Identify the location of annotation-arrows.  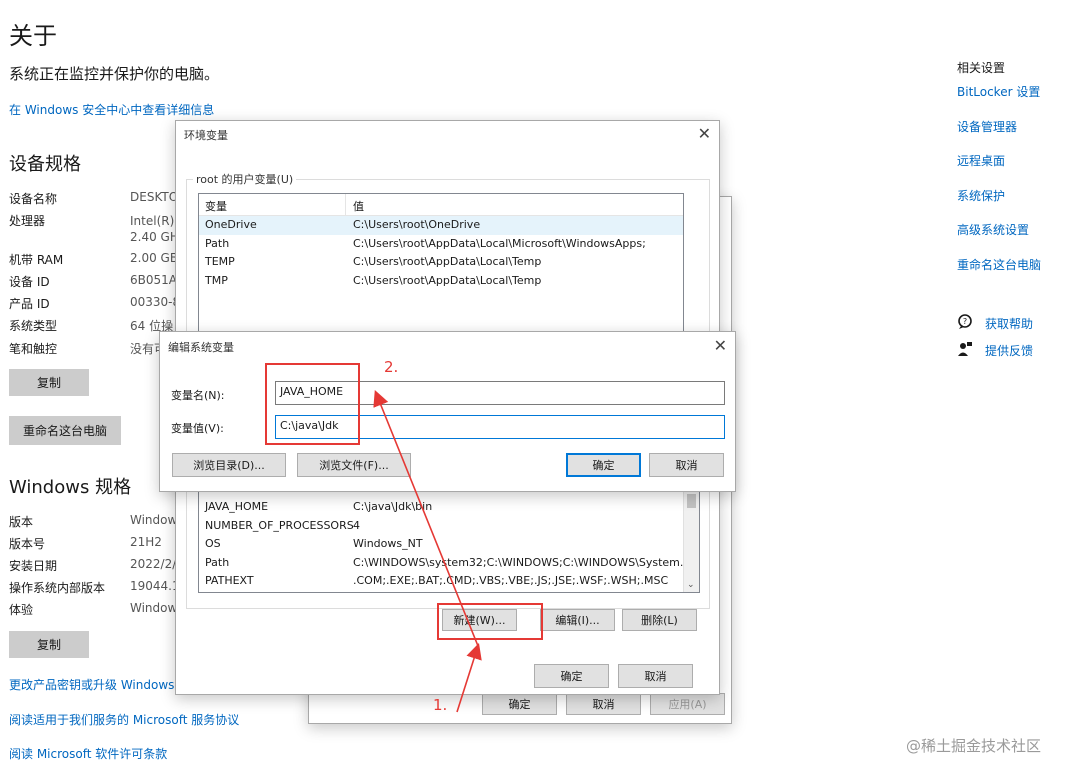
(427, 551).